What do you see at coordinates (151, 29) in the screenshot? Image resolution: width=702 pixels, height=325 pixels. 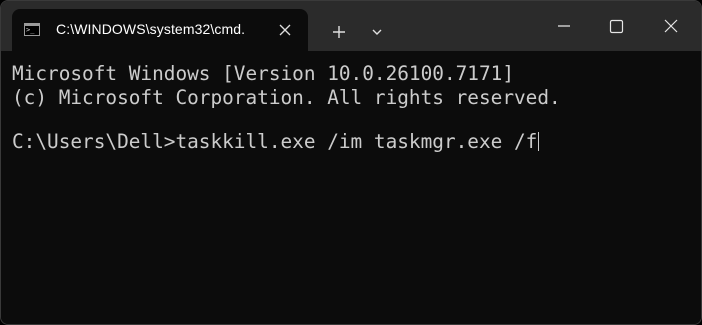 I see `tab-title: C:\WINDOWS\system32\cmd.` at bounding box center [151, 29].